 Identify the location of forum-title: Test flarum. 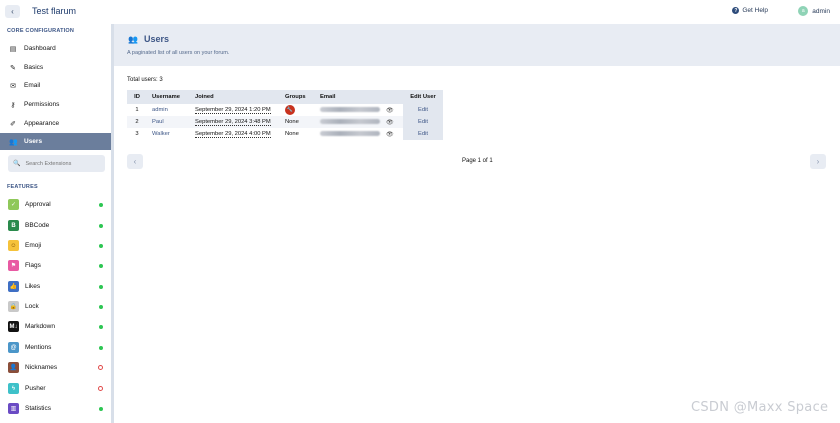
(54, 11).